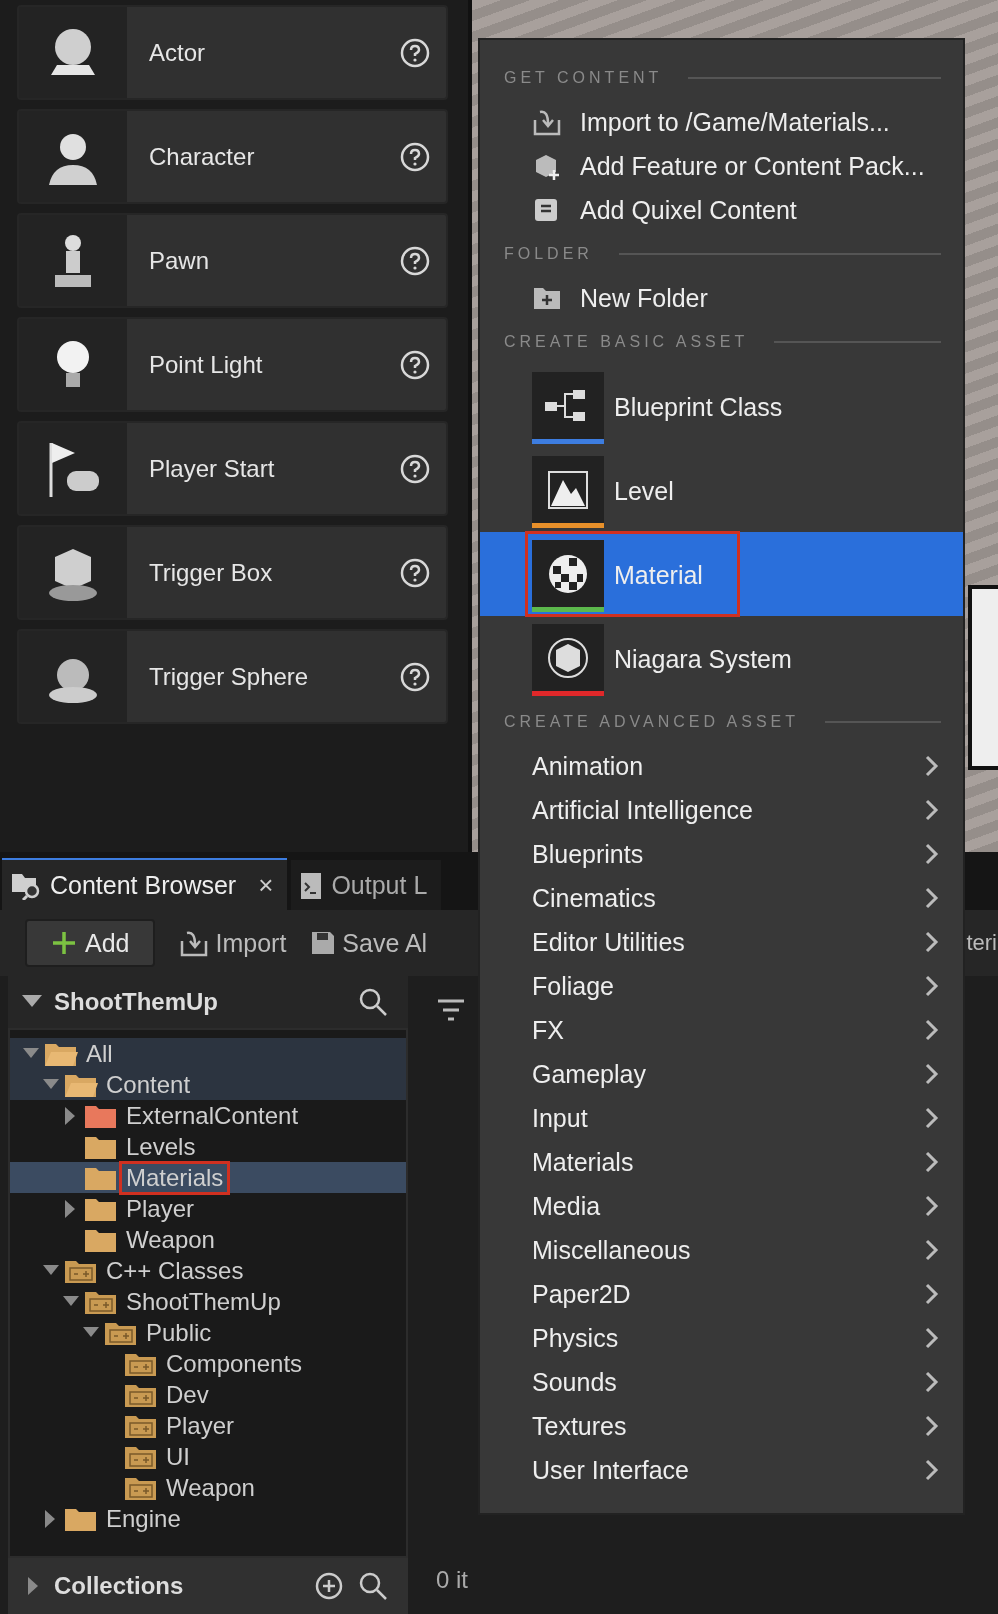  I want to click on section-header: CREATE BASIC ASSET, so click(626, 342).